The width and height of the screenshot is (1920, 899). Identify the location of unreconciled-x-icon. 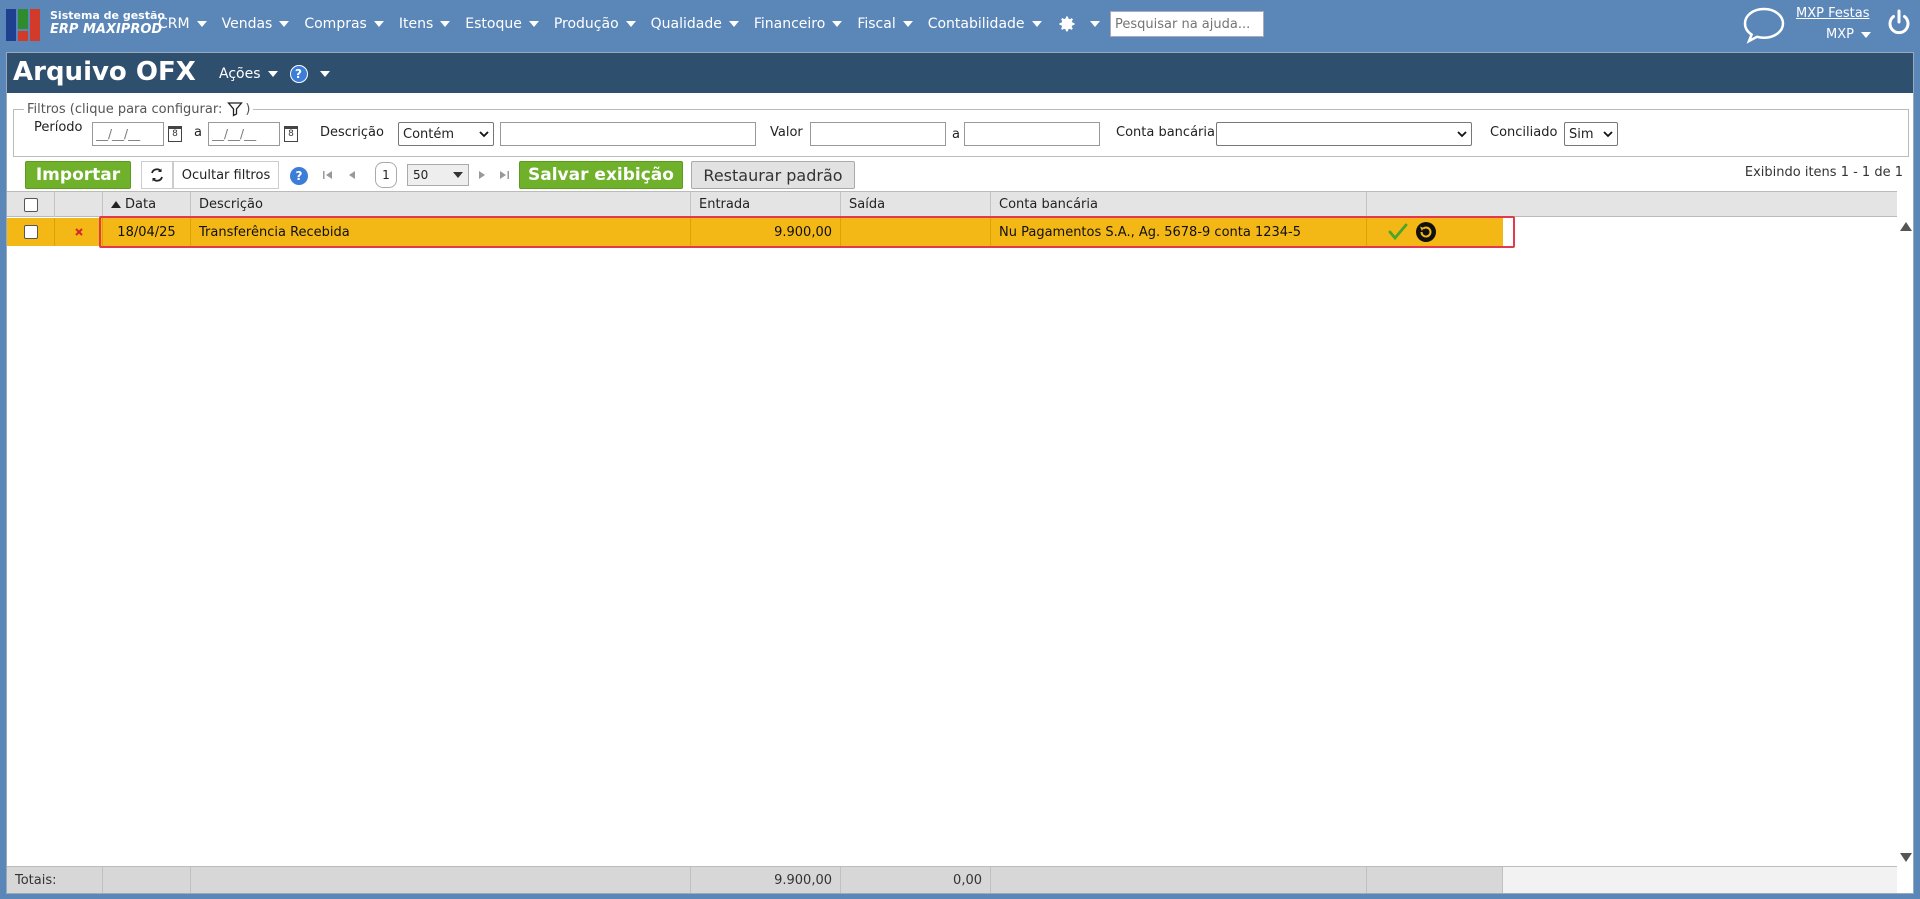
(79, 232).